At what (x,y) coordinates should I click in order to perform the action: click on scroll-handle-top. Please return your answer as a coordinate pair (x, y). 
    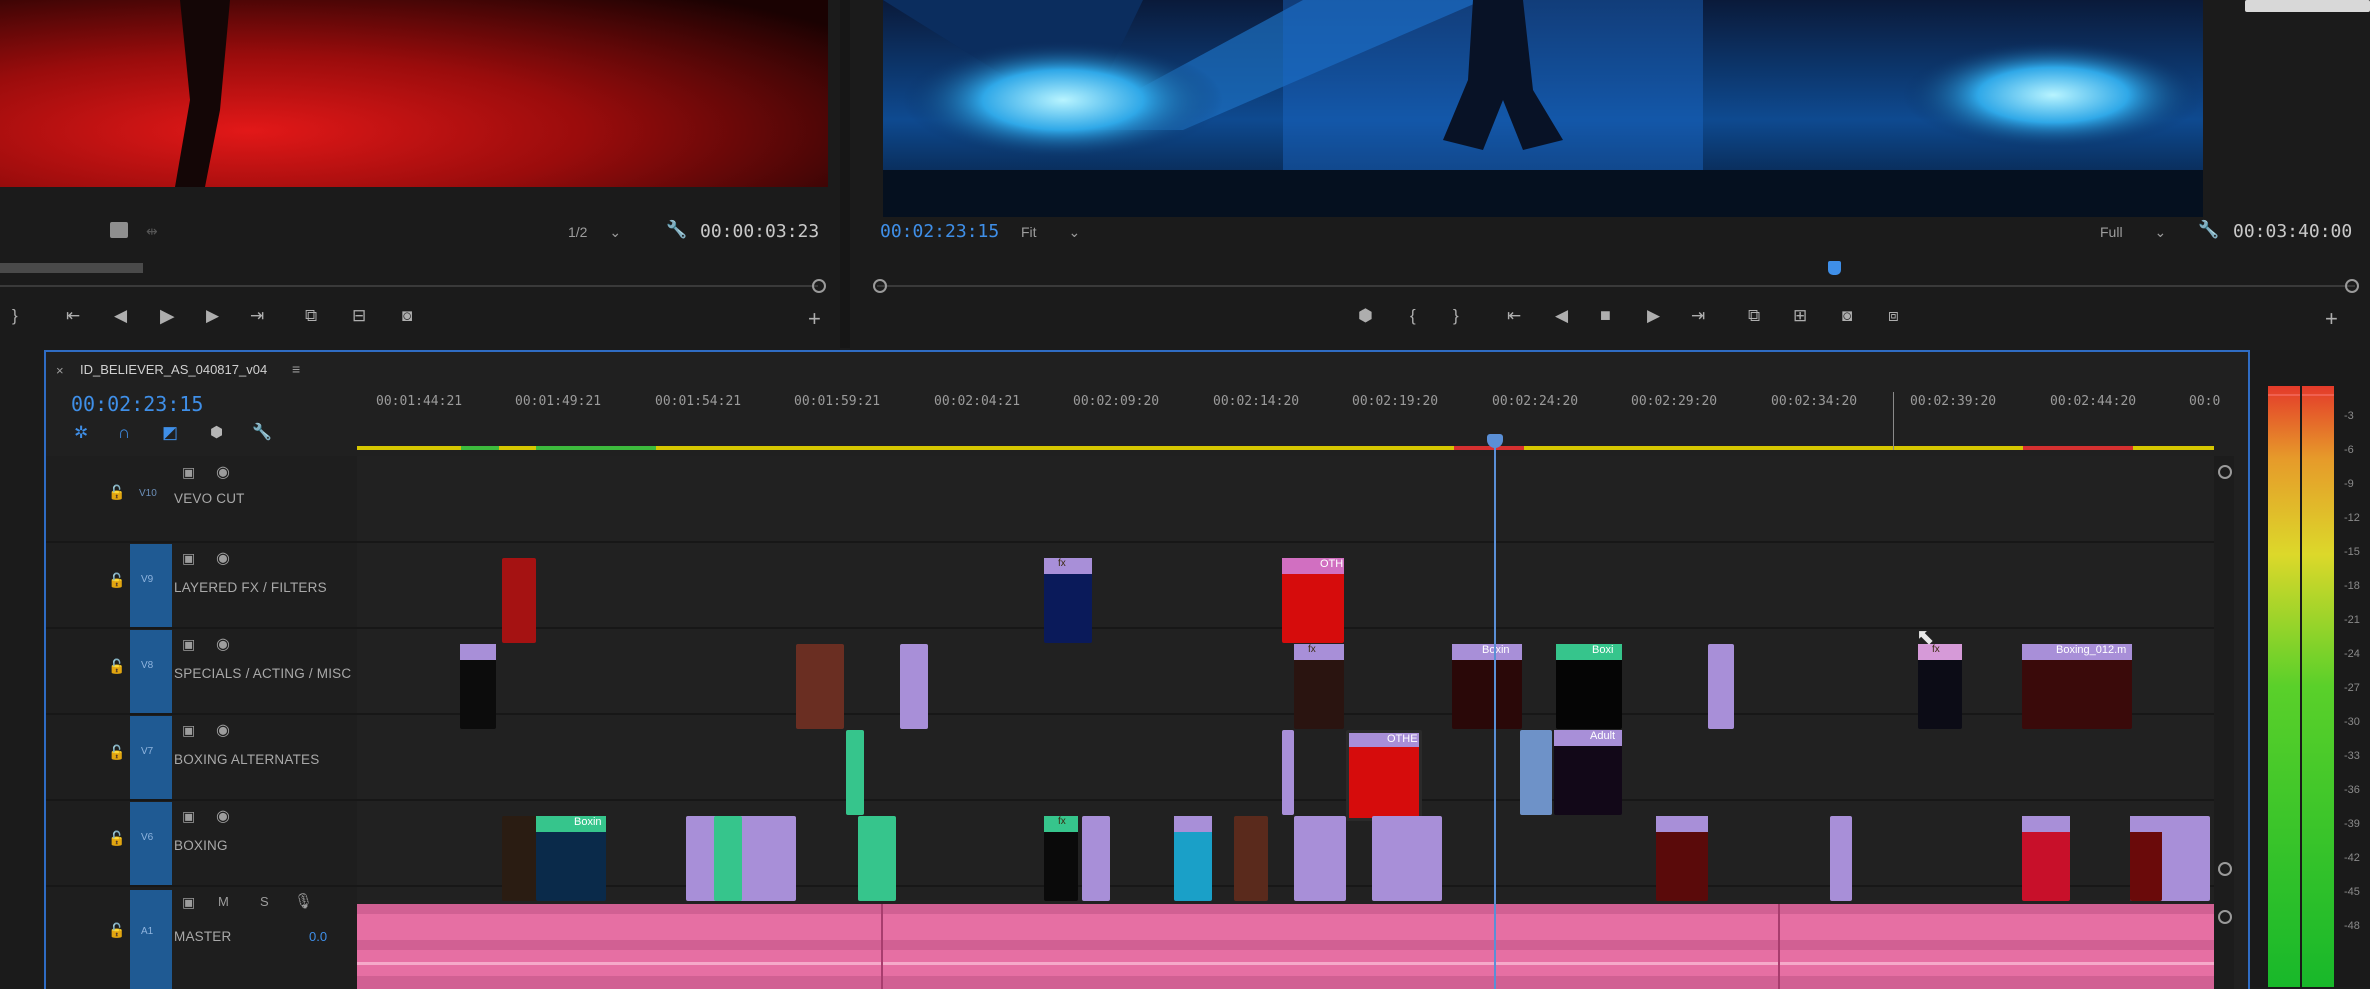
    Looking at the image, I should click on (2225, 472).